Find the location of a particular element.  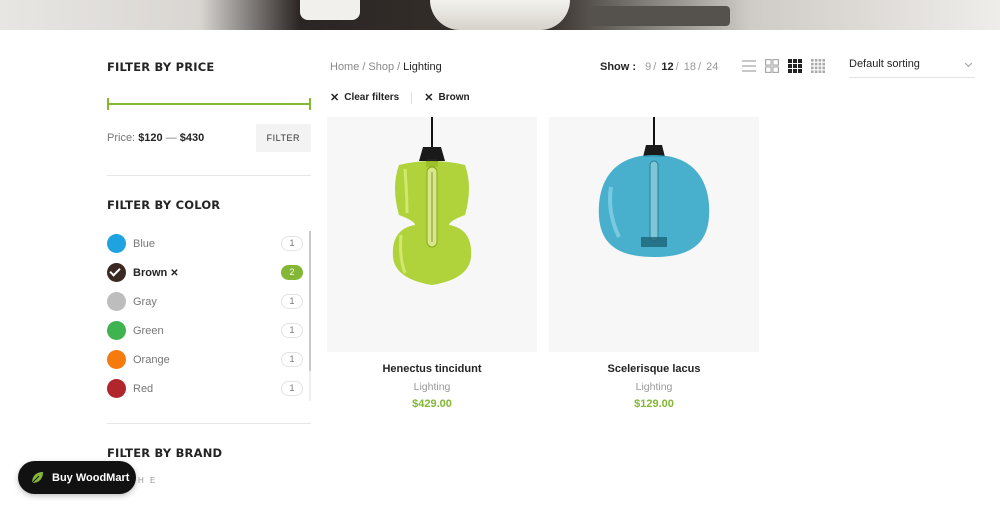

clear-filters-label: Clear filters is located at coordinates (372, 97).